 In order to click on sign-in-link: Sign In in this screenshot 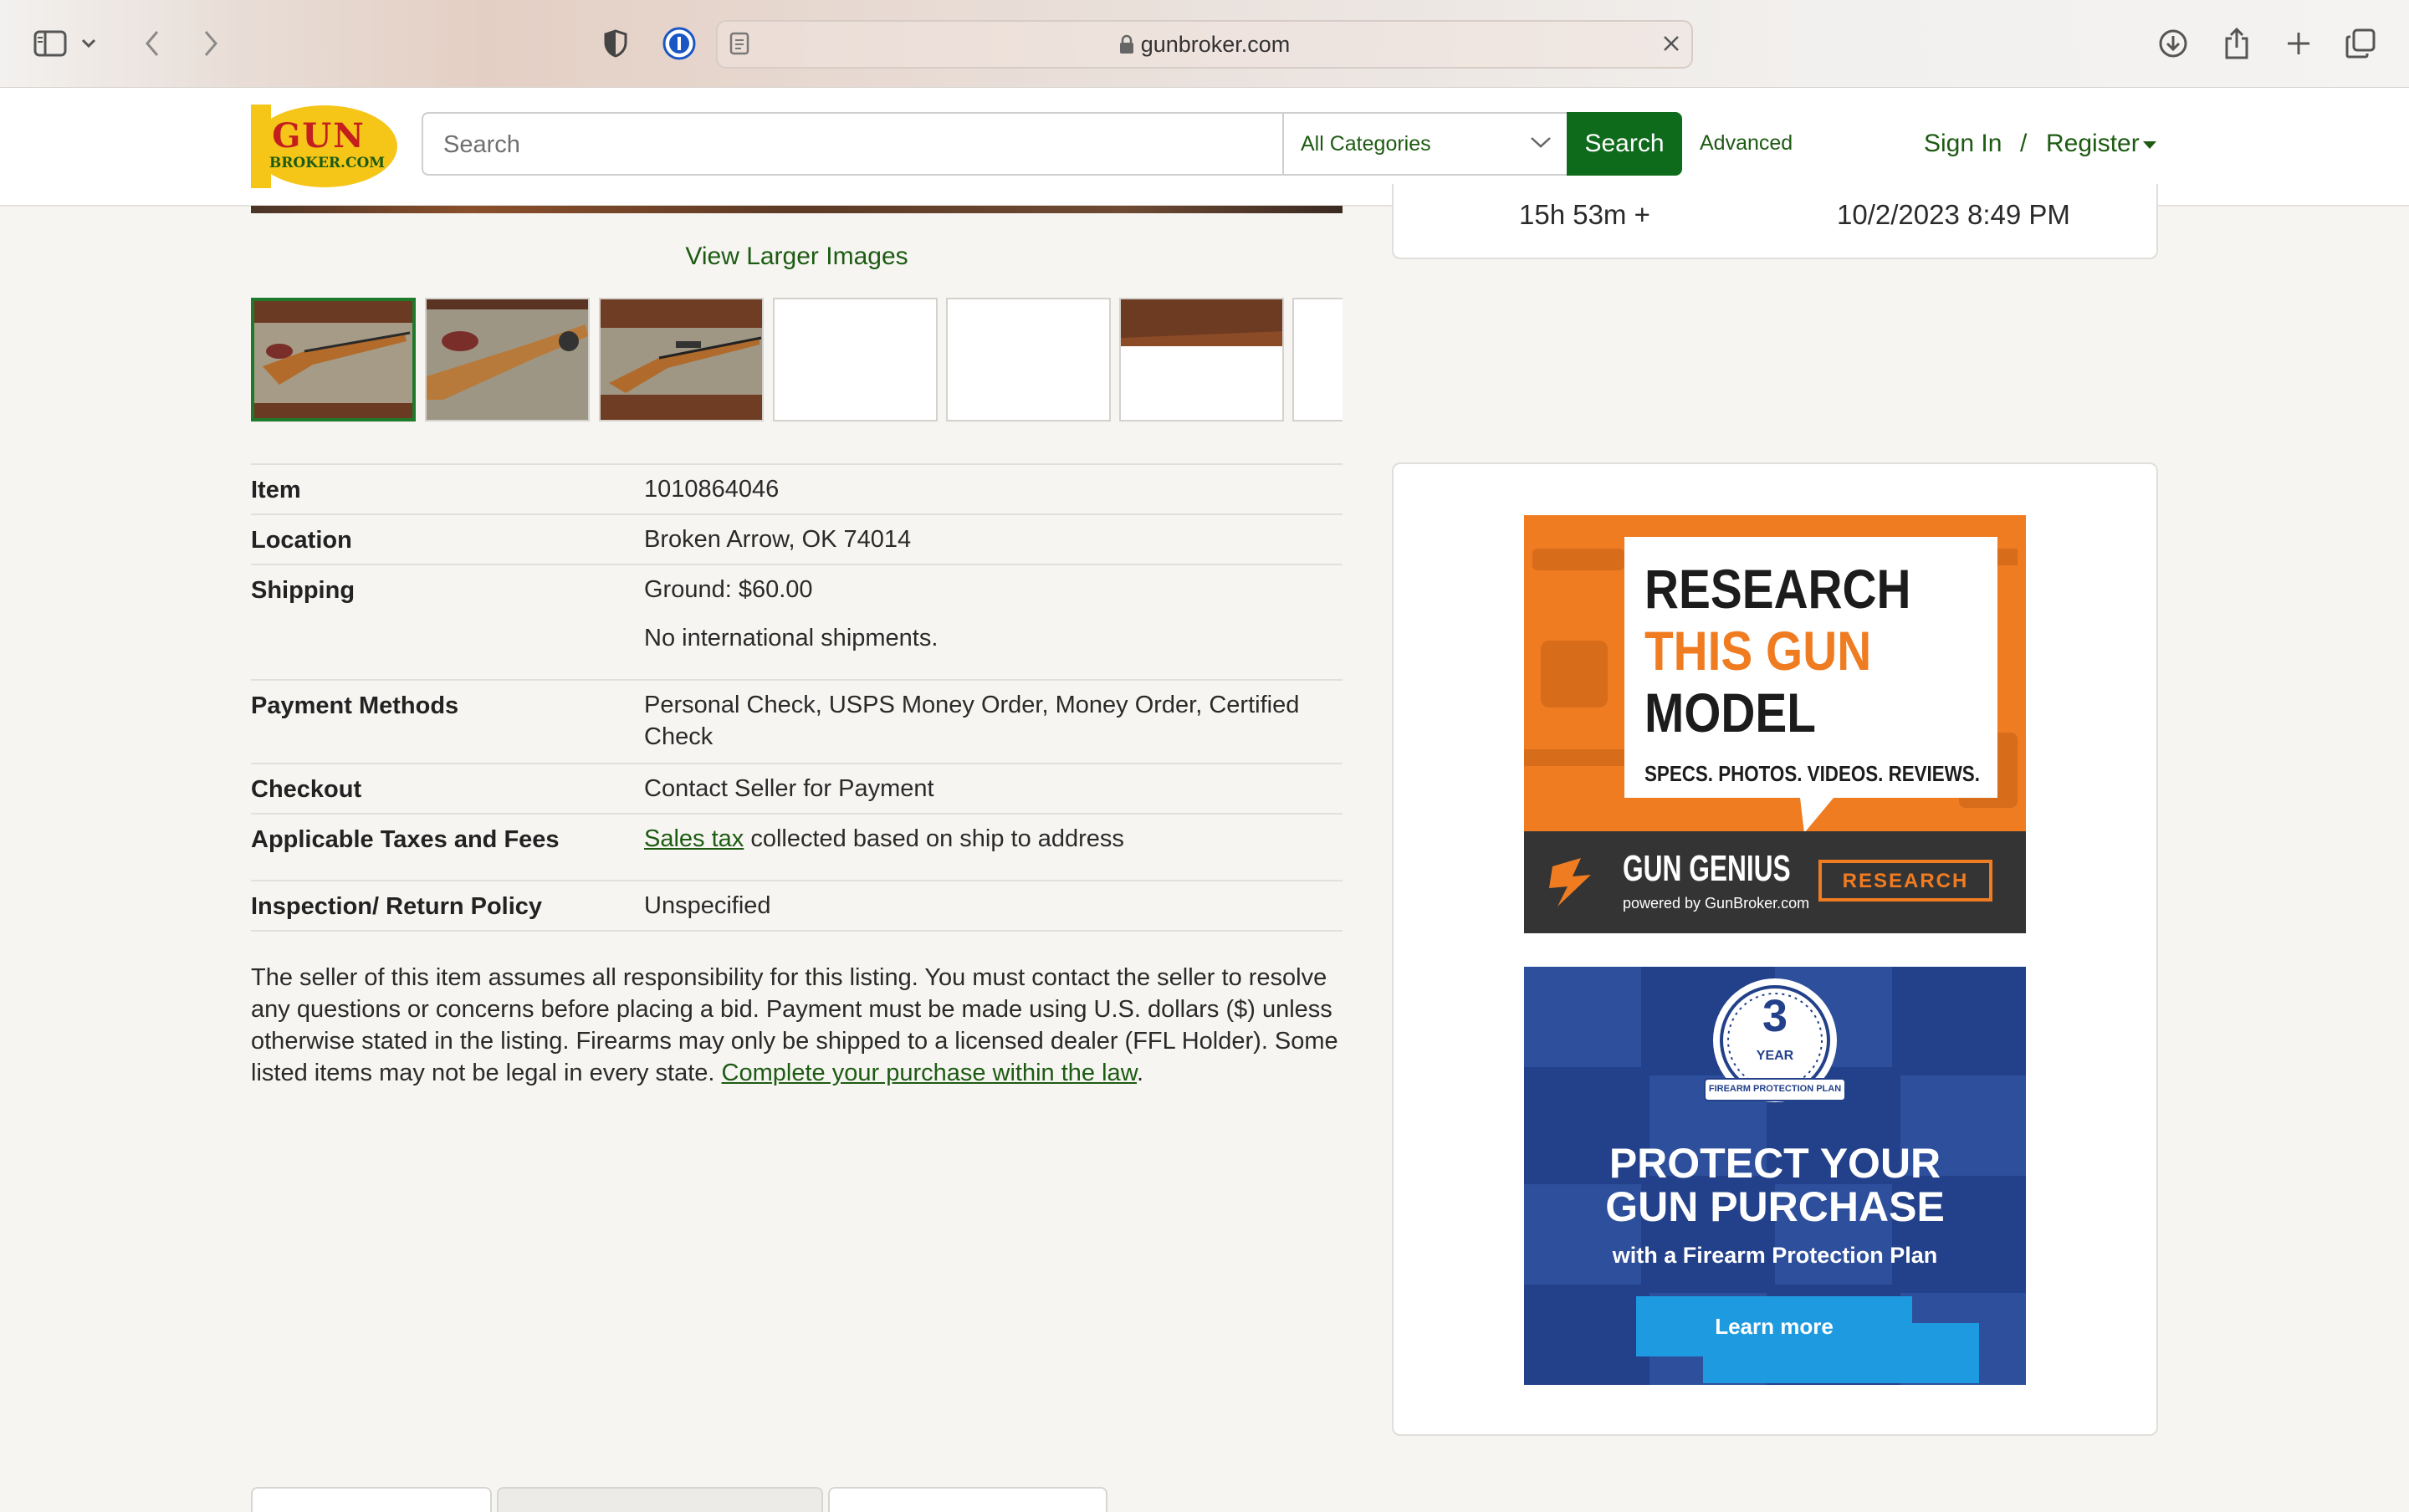, I will do `click(1963, 144)`.